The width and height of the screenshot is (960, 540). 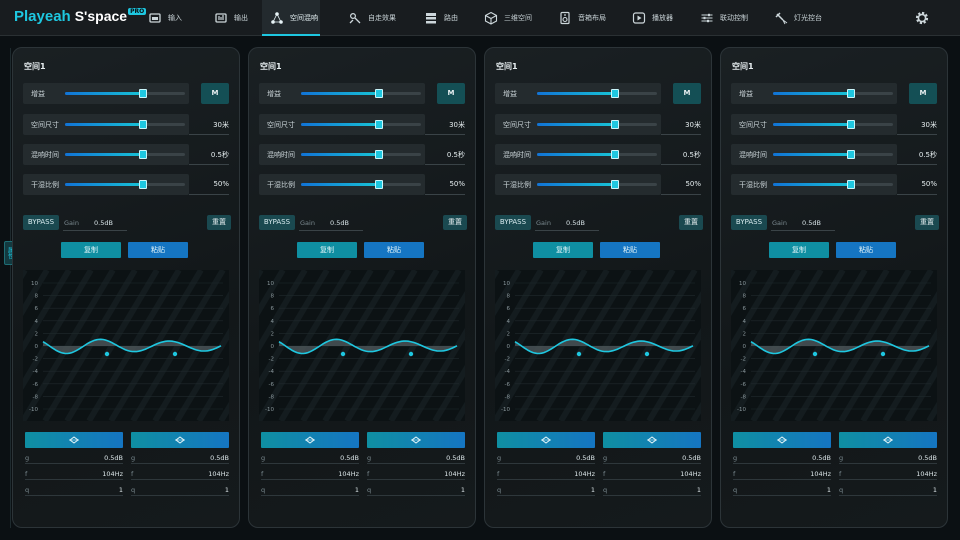 I want to click on nav-item-9: 灯光控台, so click(x=796, y=18).